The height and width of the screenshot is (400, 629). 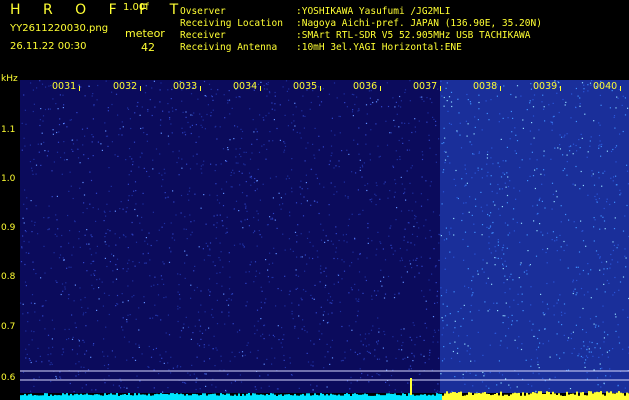 I want to click on meteor-count-value: 42, so click(x=148, y=47).